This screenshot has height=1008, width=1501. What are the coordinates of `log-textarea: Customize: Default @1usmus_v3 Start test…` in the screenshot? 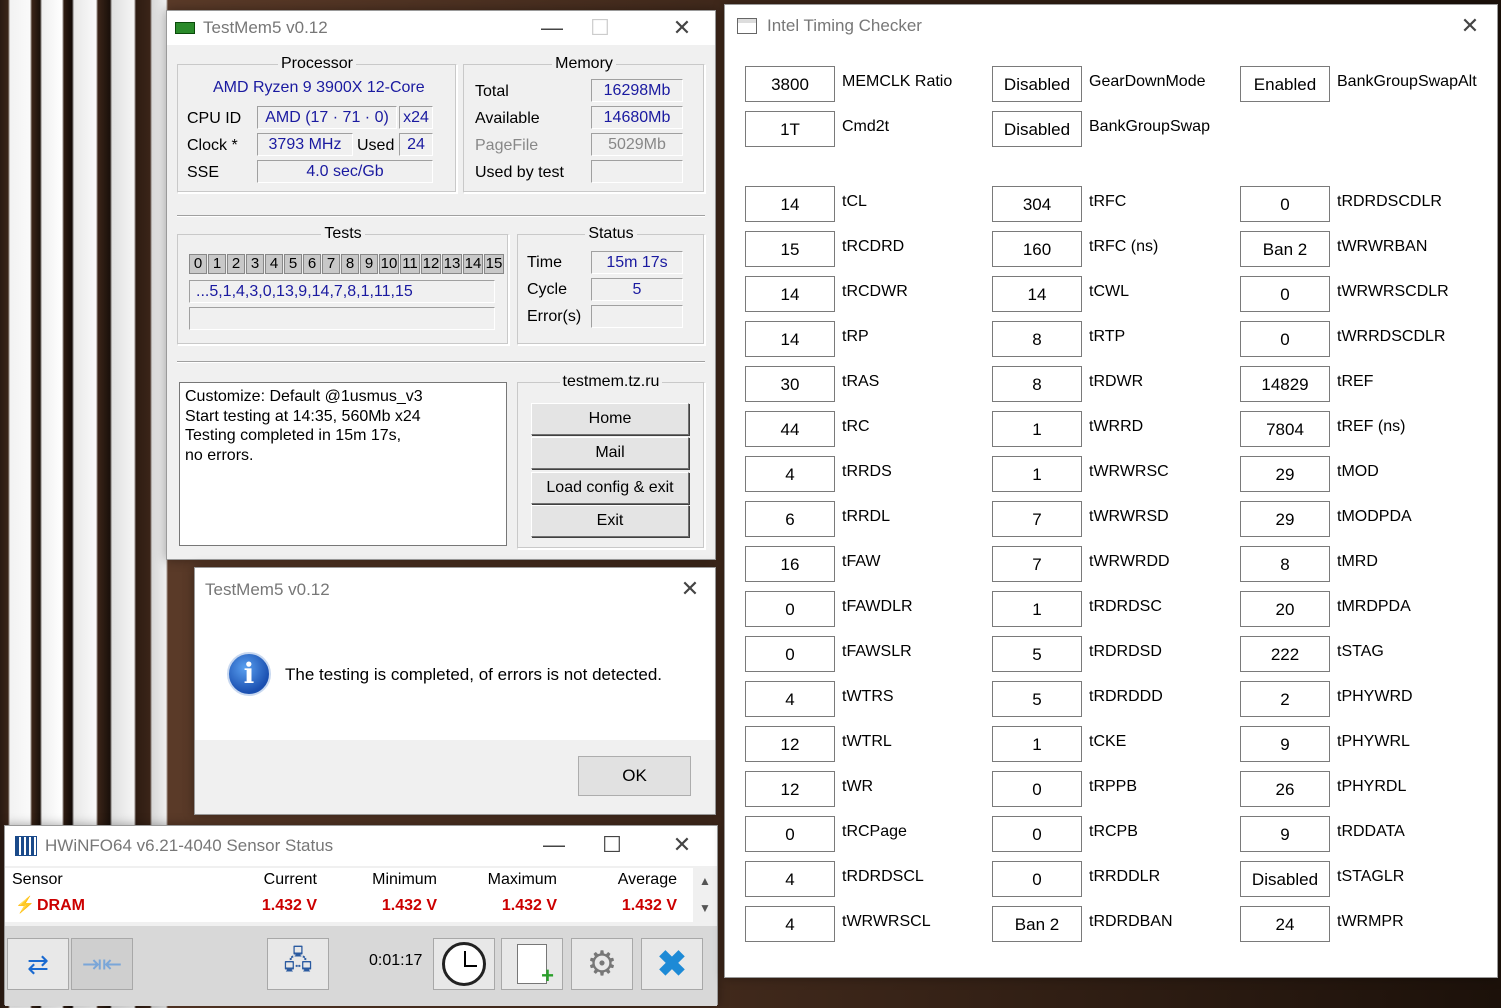 It's located at (343, 464).